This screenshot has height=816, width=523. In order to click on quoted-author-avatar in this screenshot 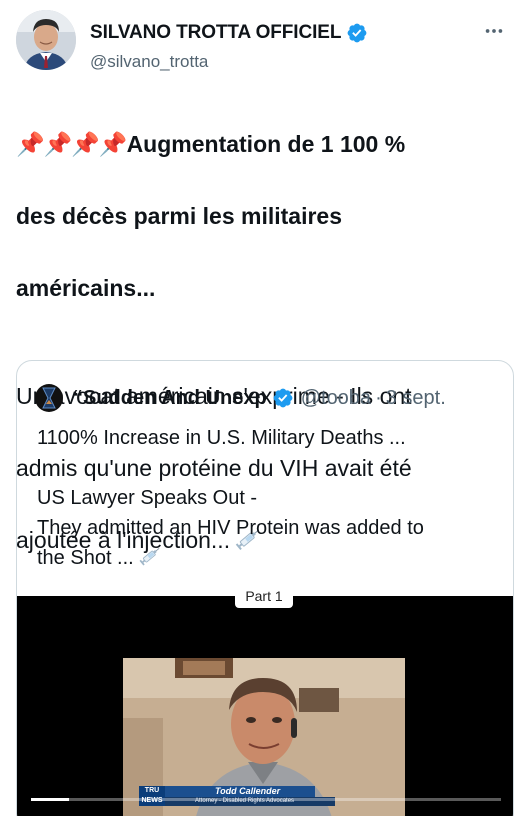, I will do `click(49, 398)`.